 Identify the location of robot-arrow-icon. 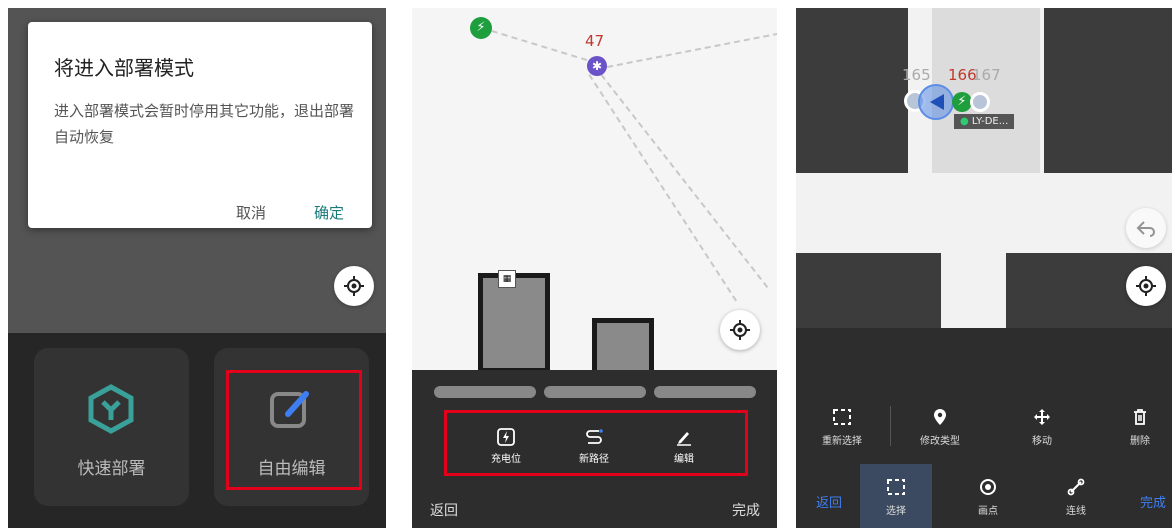
(937, 102).